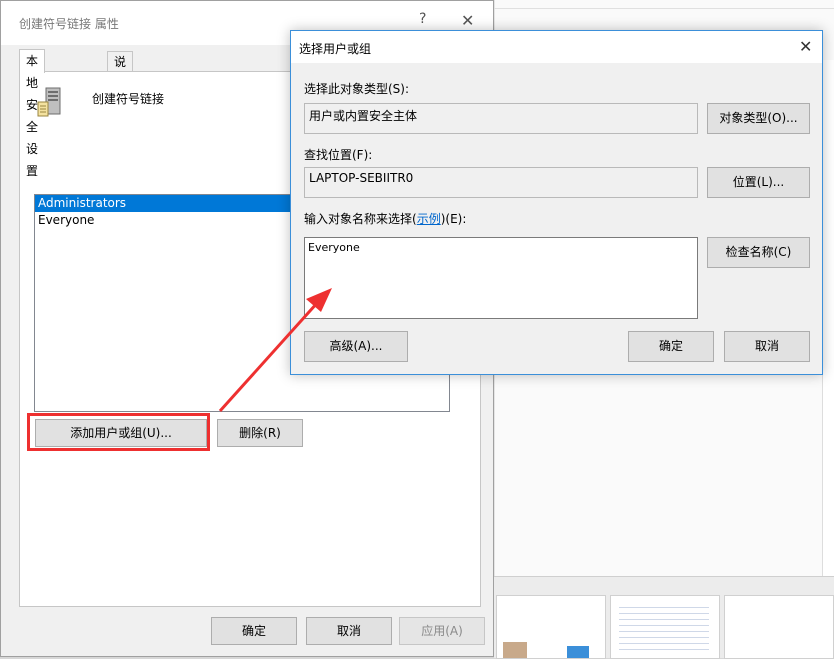 The image size is (834, 659). I want to click on object-type-field: 用户或内置安全主体, so click(501, 118).